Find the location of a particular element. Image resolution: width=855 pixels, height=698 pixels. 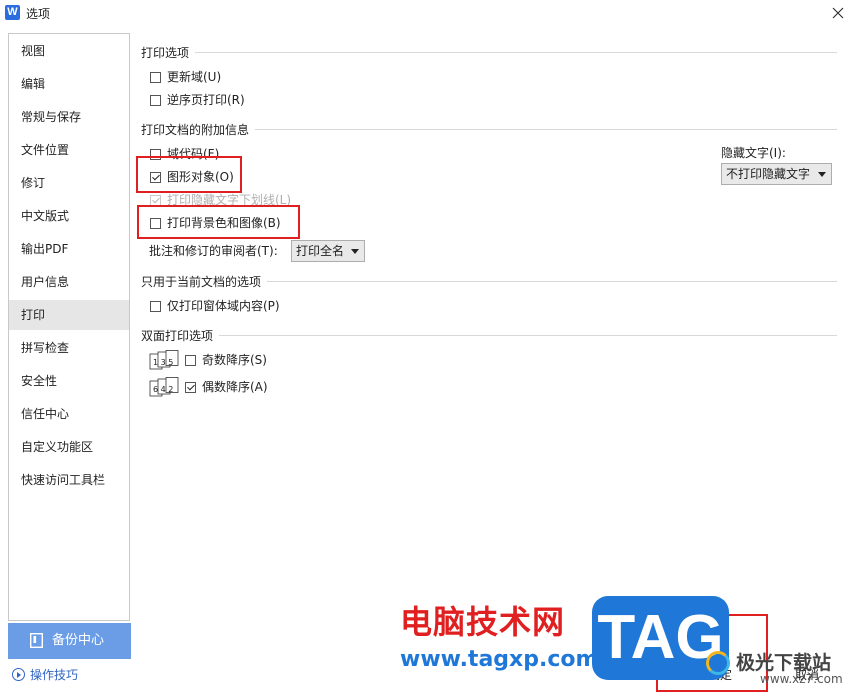

checkbox-label: 逆序页打印(R) is located at coordinates (206, 100).